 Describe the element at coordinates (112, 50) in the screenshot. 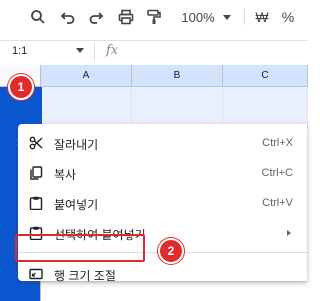

I see `fx-icon: fx` at that location.